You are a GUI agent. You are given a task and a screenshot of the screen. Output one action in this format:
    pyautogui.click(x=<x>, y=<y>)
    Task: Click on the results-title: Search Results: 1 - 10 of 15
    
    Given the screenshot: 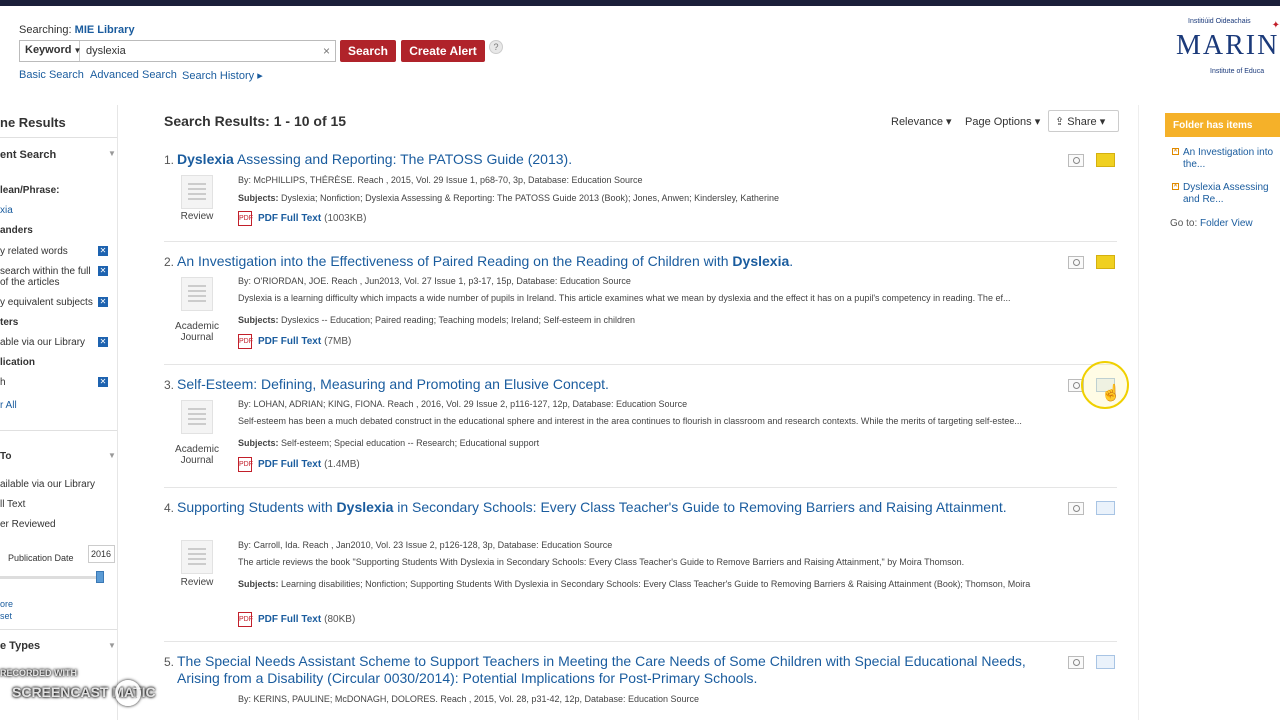 What is the action you would take?
    pyautogui.click(x=255, y=121)
    